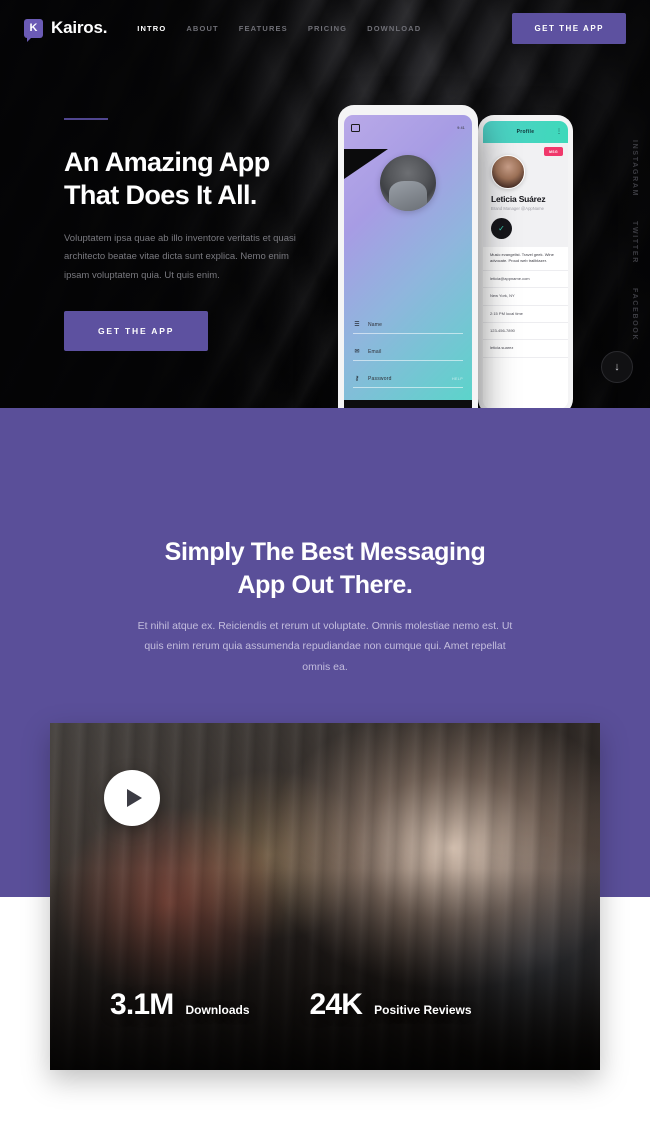 Image resolution: width=650 pixels, height=1121 pixels. I want to click on nav-item-download: DOWNLOAD, so click(394, 28).